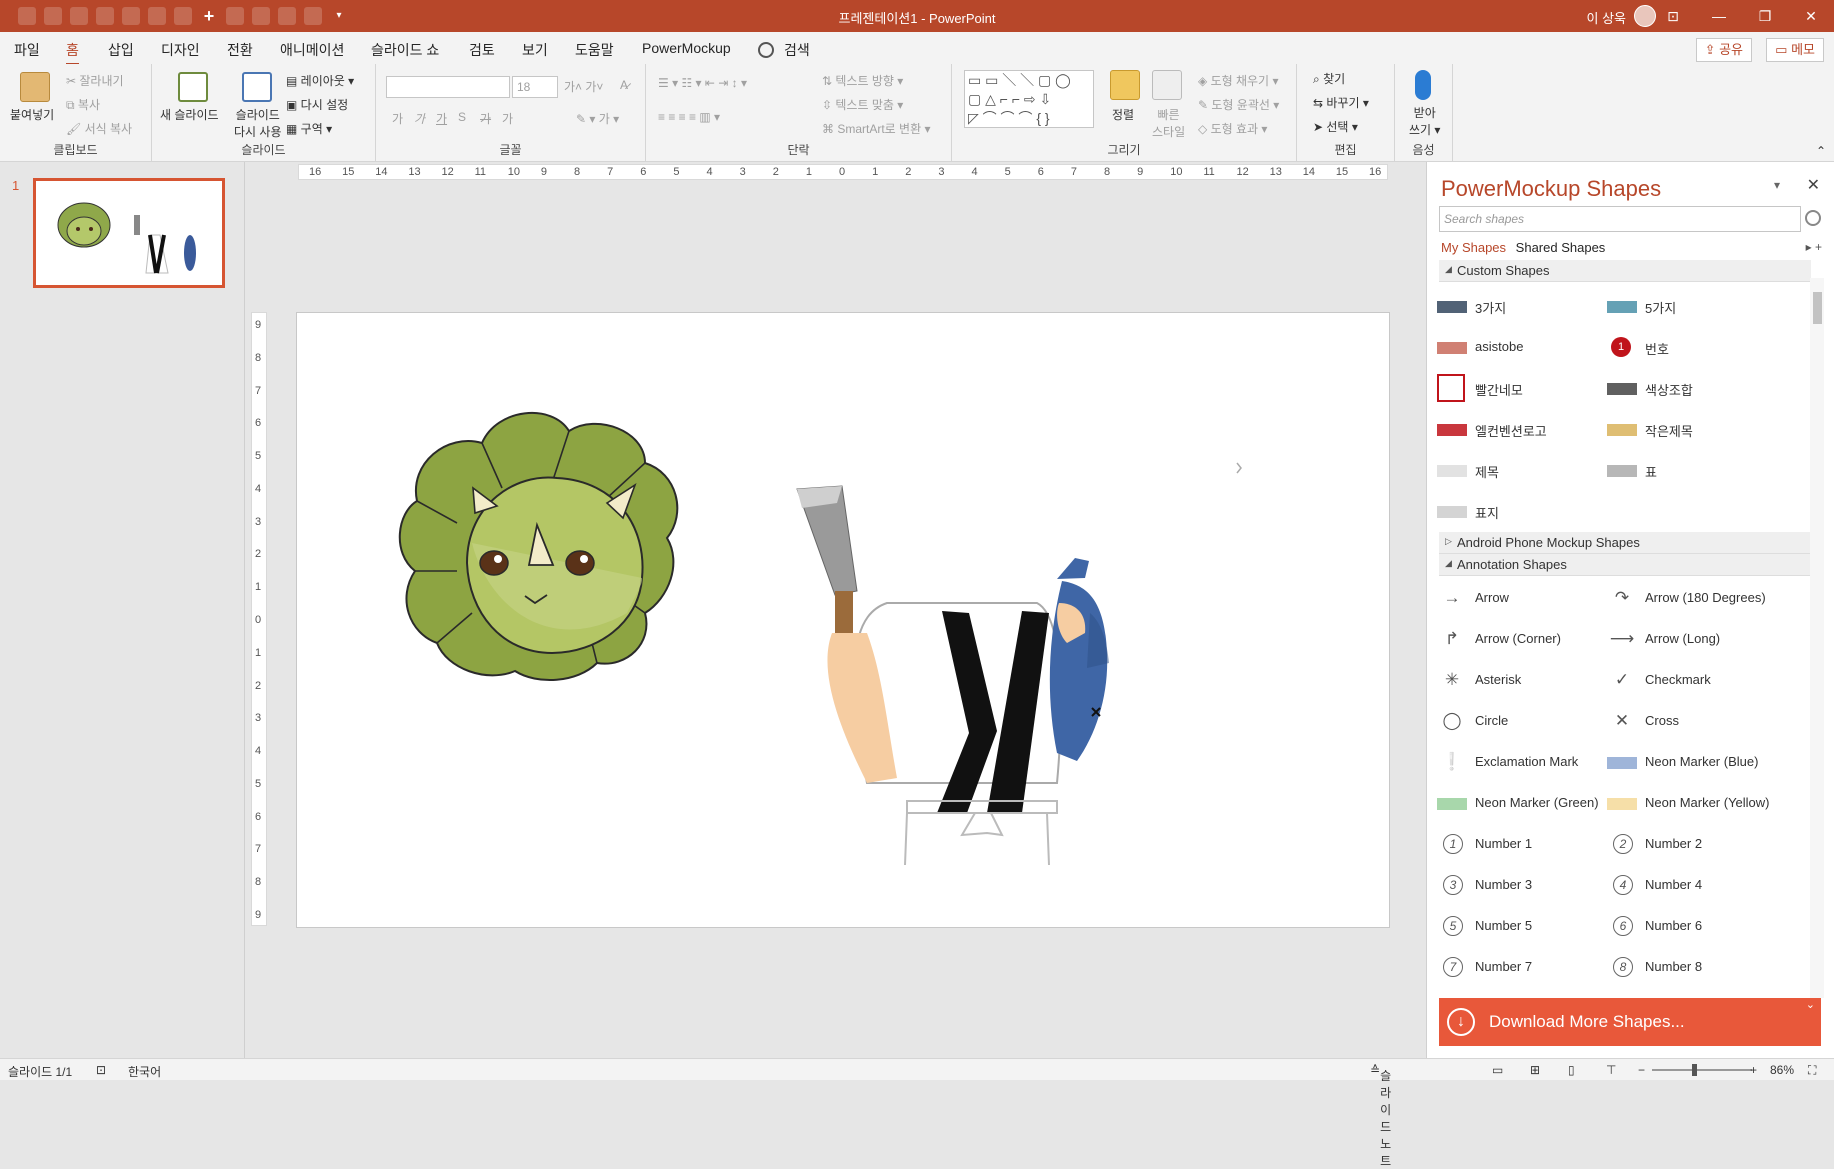  Describe the element at coordinates (686, 48) in the screenshot. I see `tab-powermockup: PowerMockup` at that location.